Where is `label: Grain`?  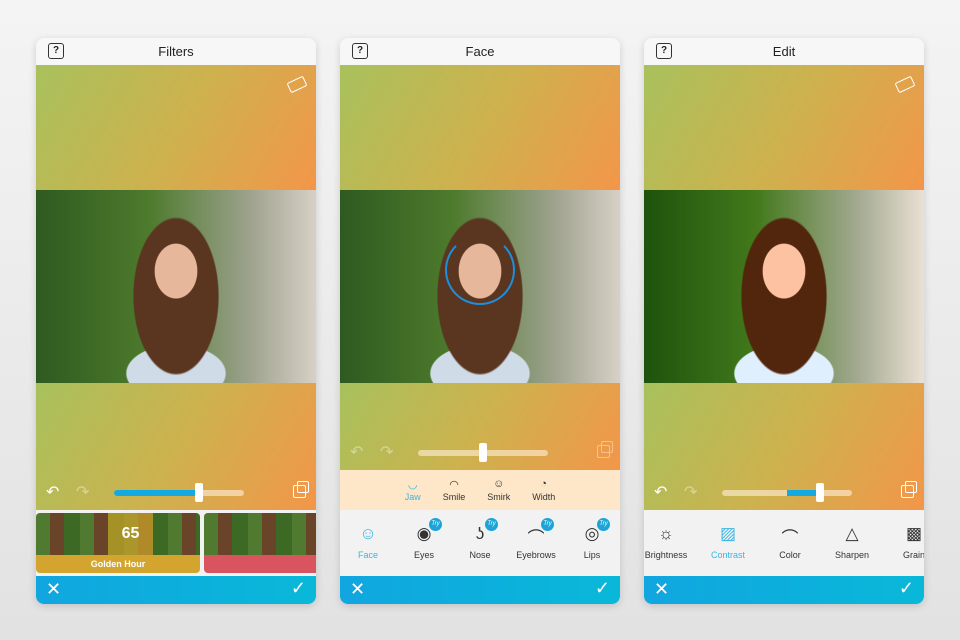
label: Grain is located at coordinates (913, 555).